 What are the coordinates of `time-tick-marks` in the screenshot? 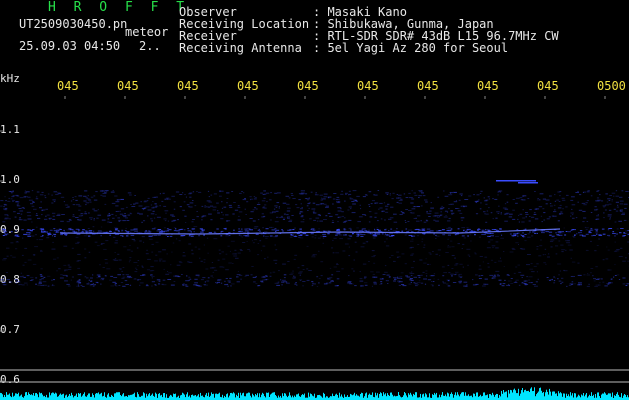 It's located at (335, 97).